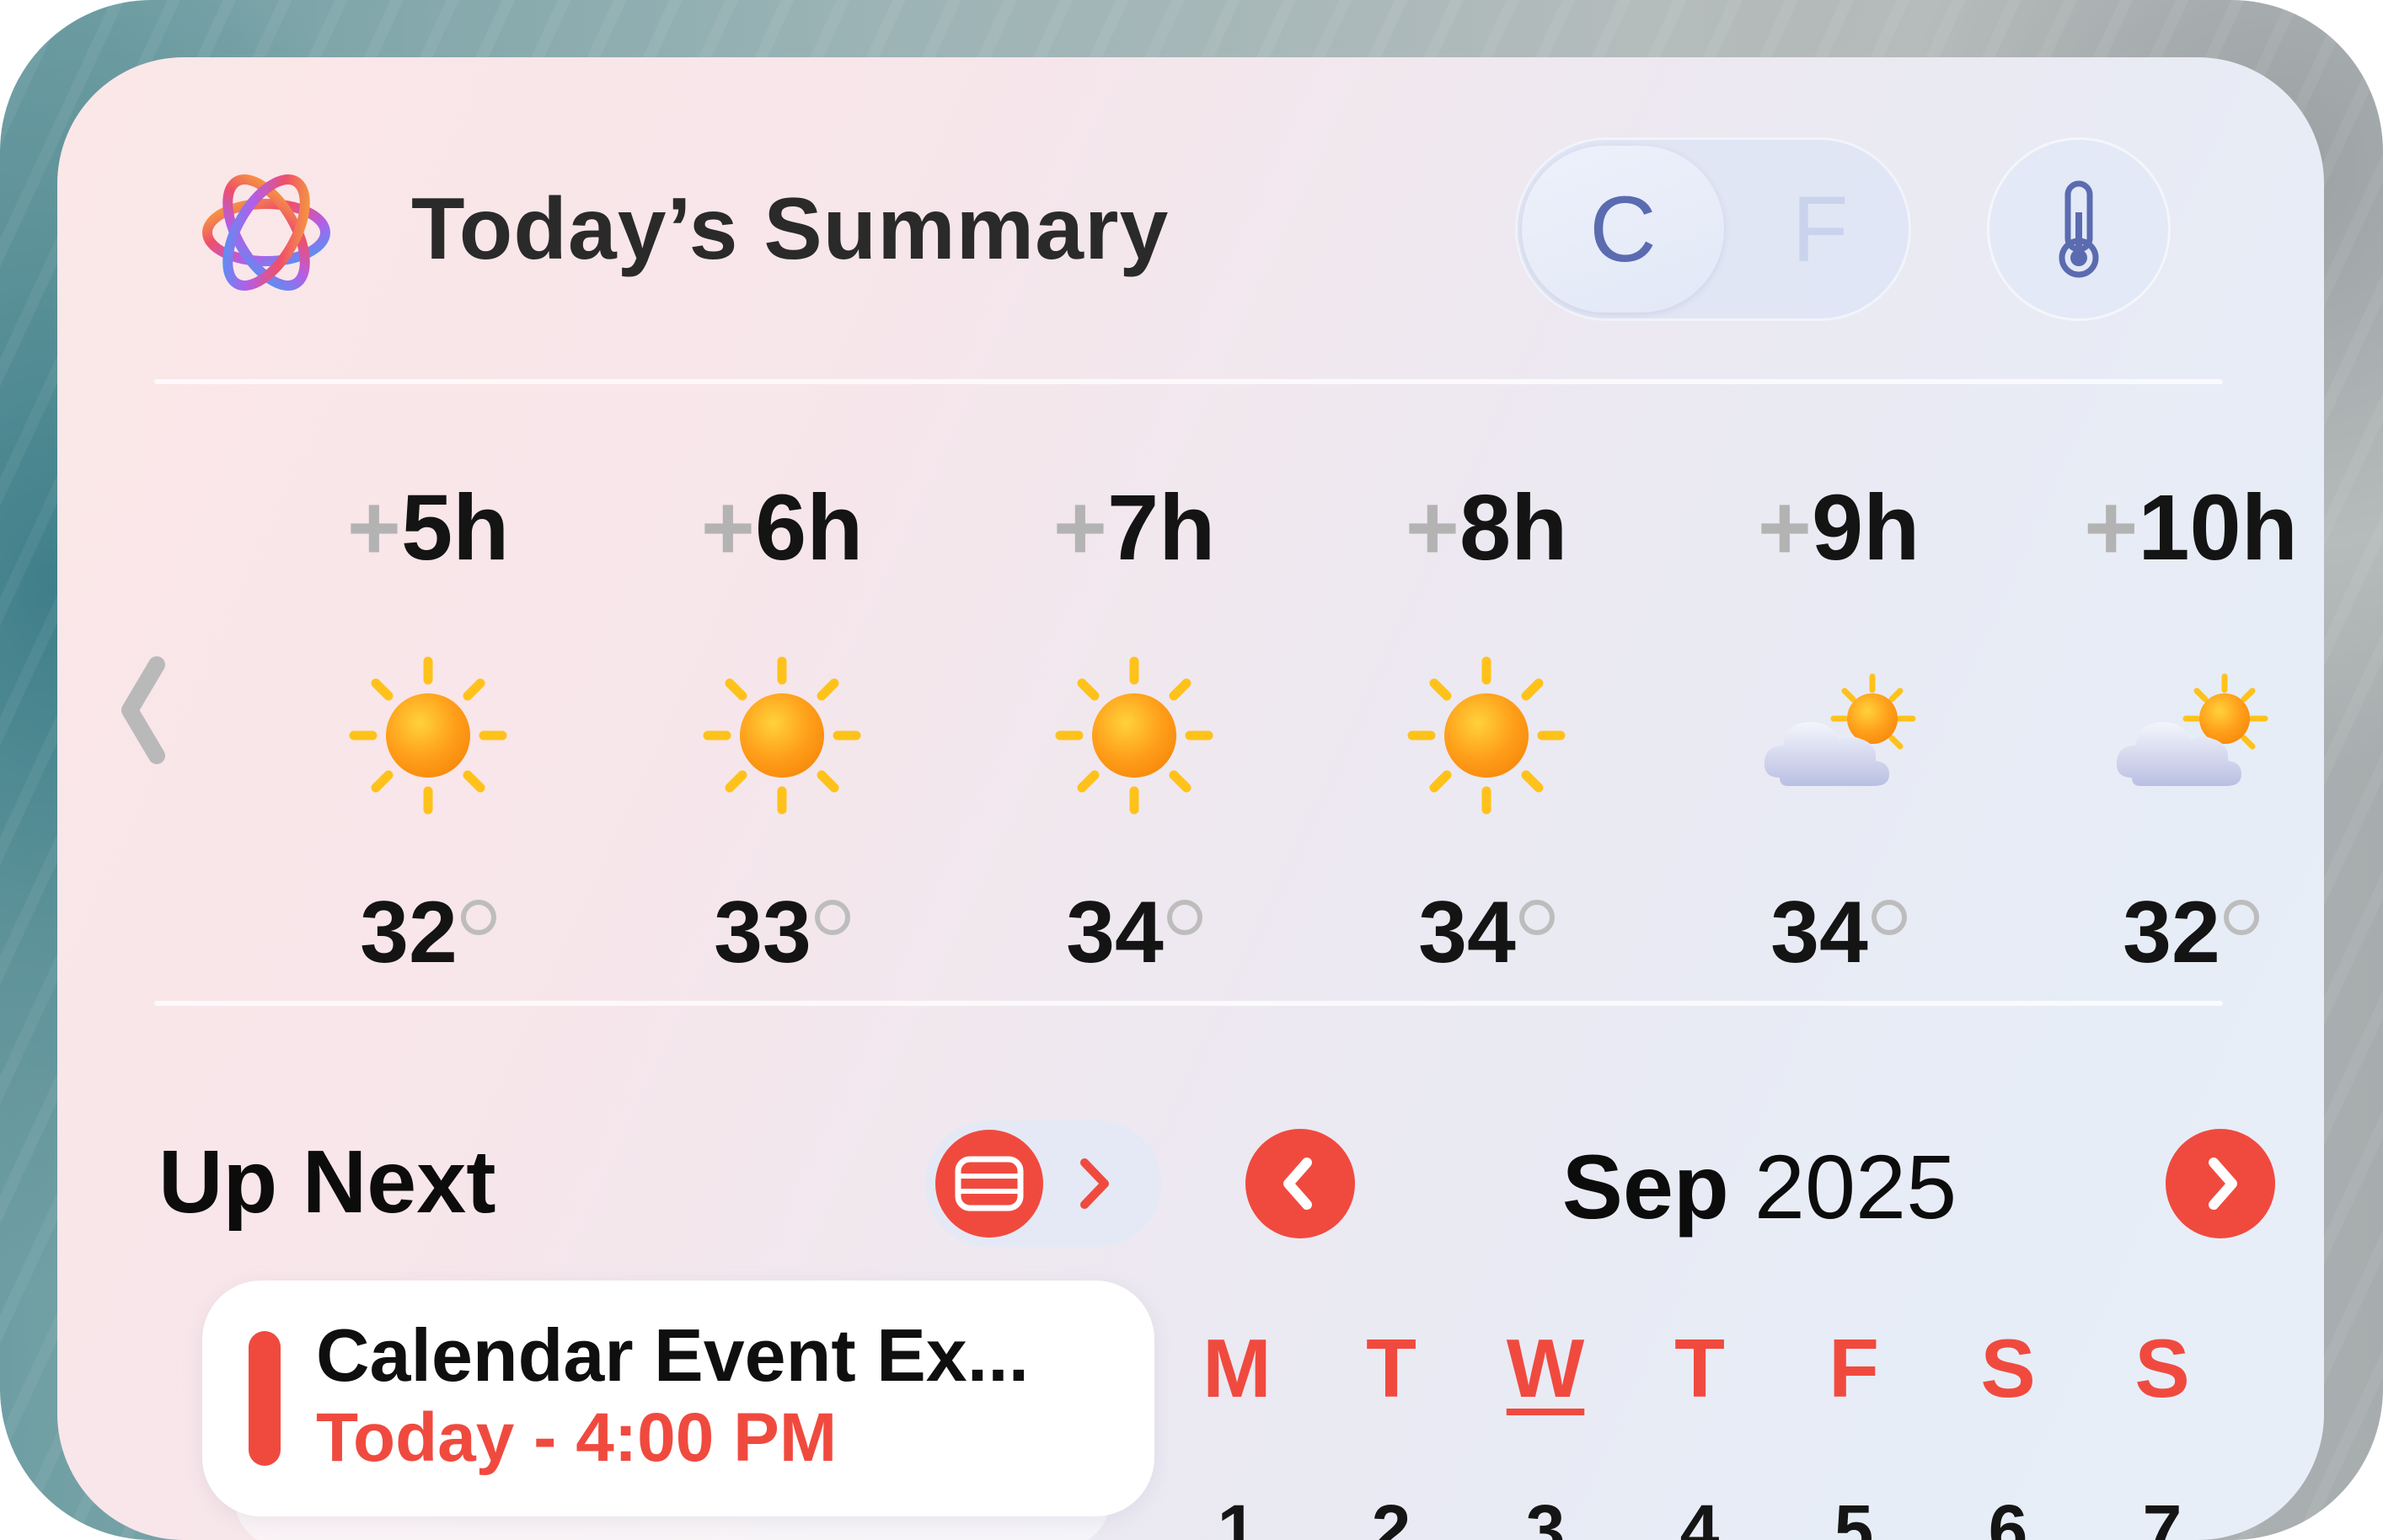 This screenshot has height=1540, width=2383. I want to click on calendar-day: 7, so click(2162, 1514).